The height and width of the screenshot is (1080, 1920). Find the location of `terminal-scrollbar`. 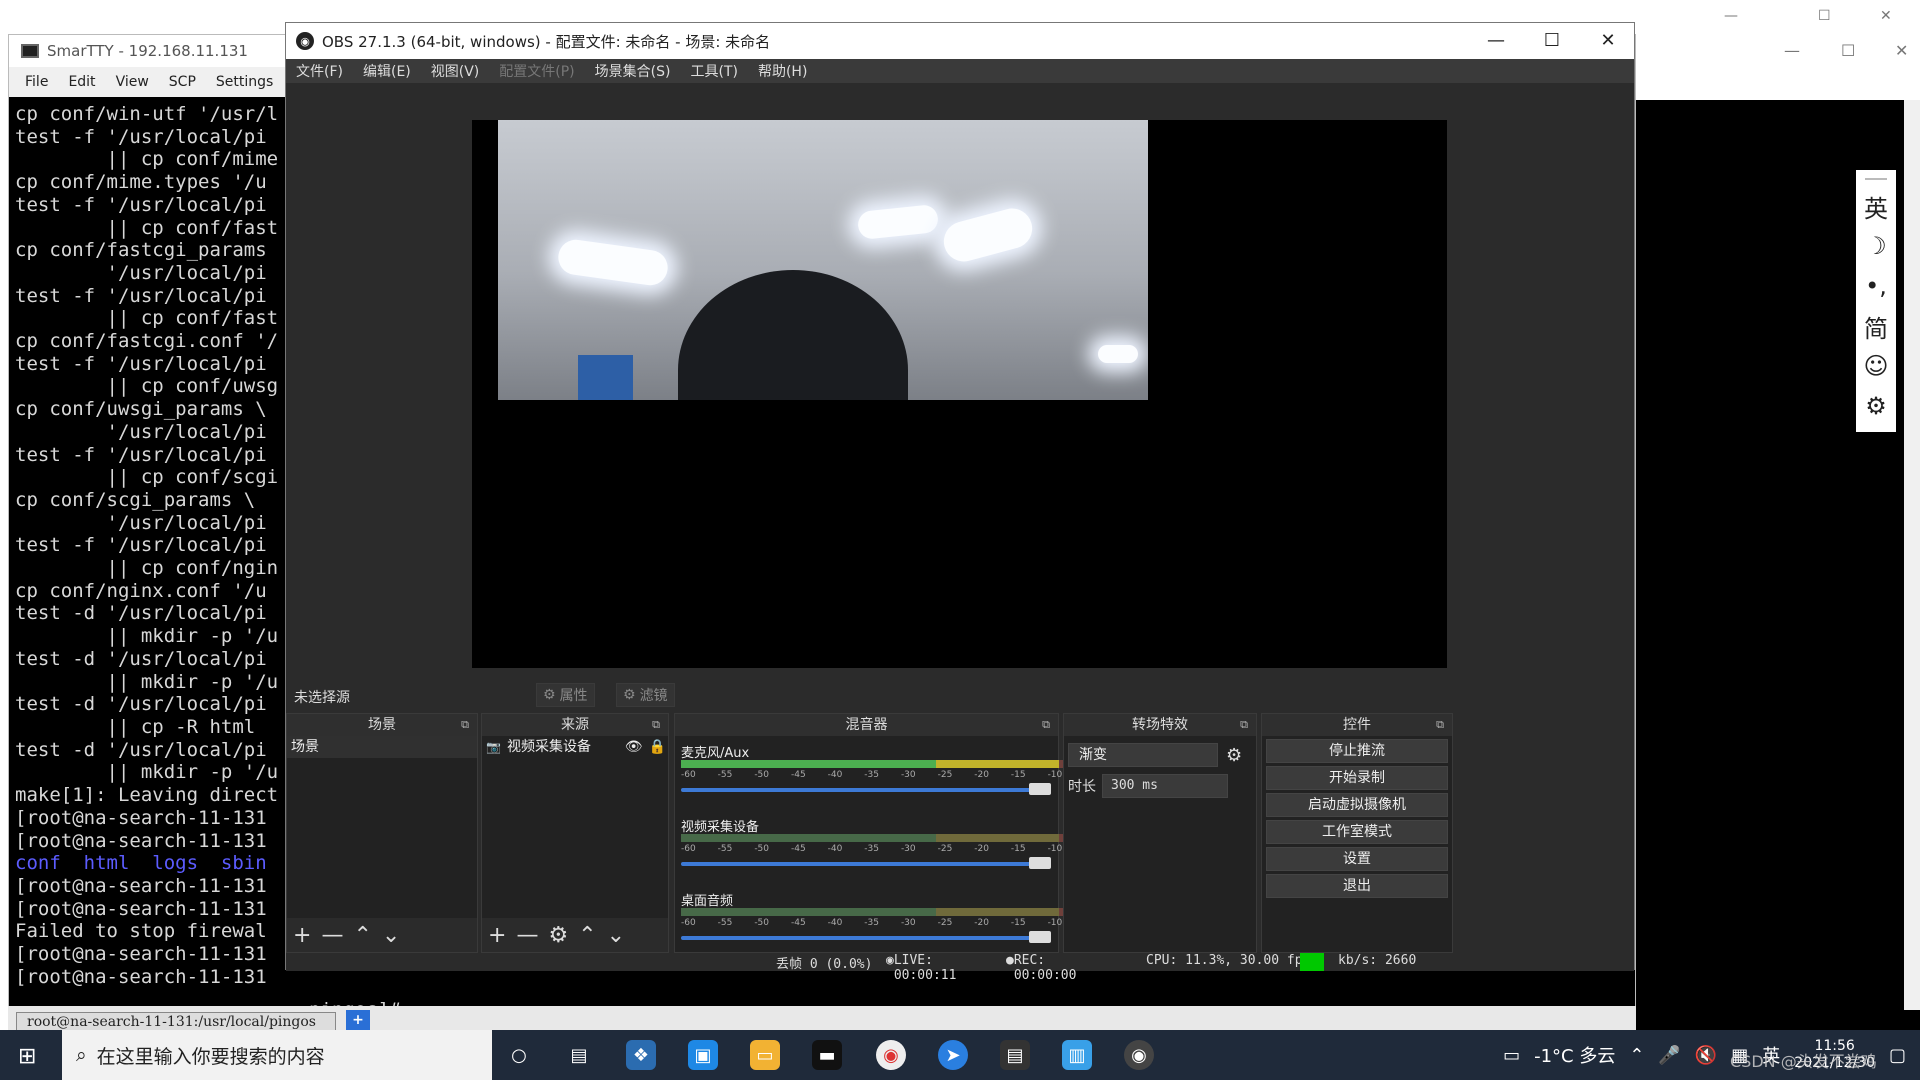

terminal-scrollbar is located at coordinates (1912, 555).